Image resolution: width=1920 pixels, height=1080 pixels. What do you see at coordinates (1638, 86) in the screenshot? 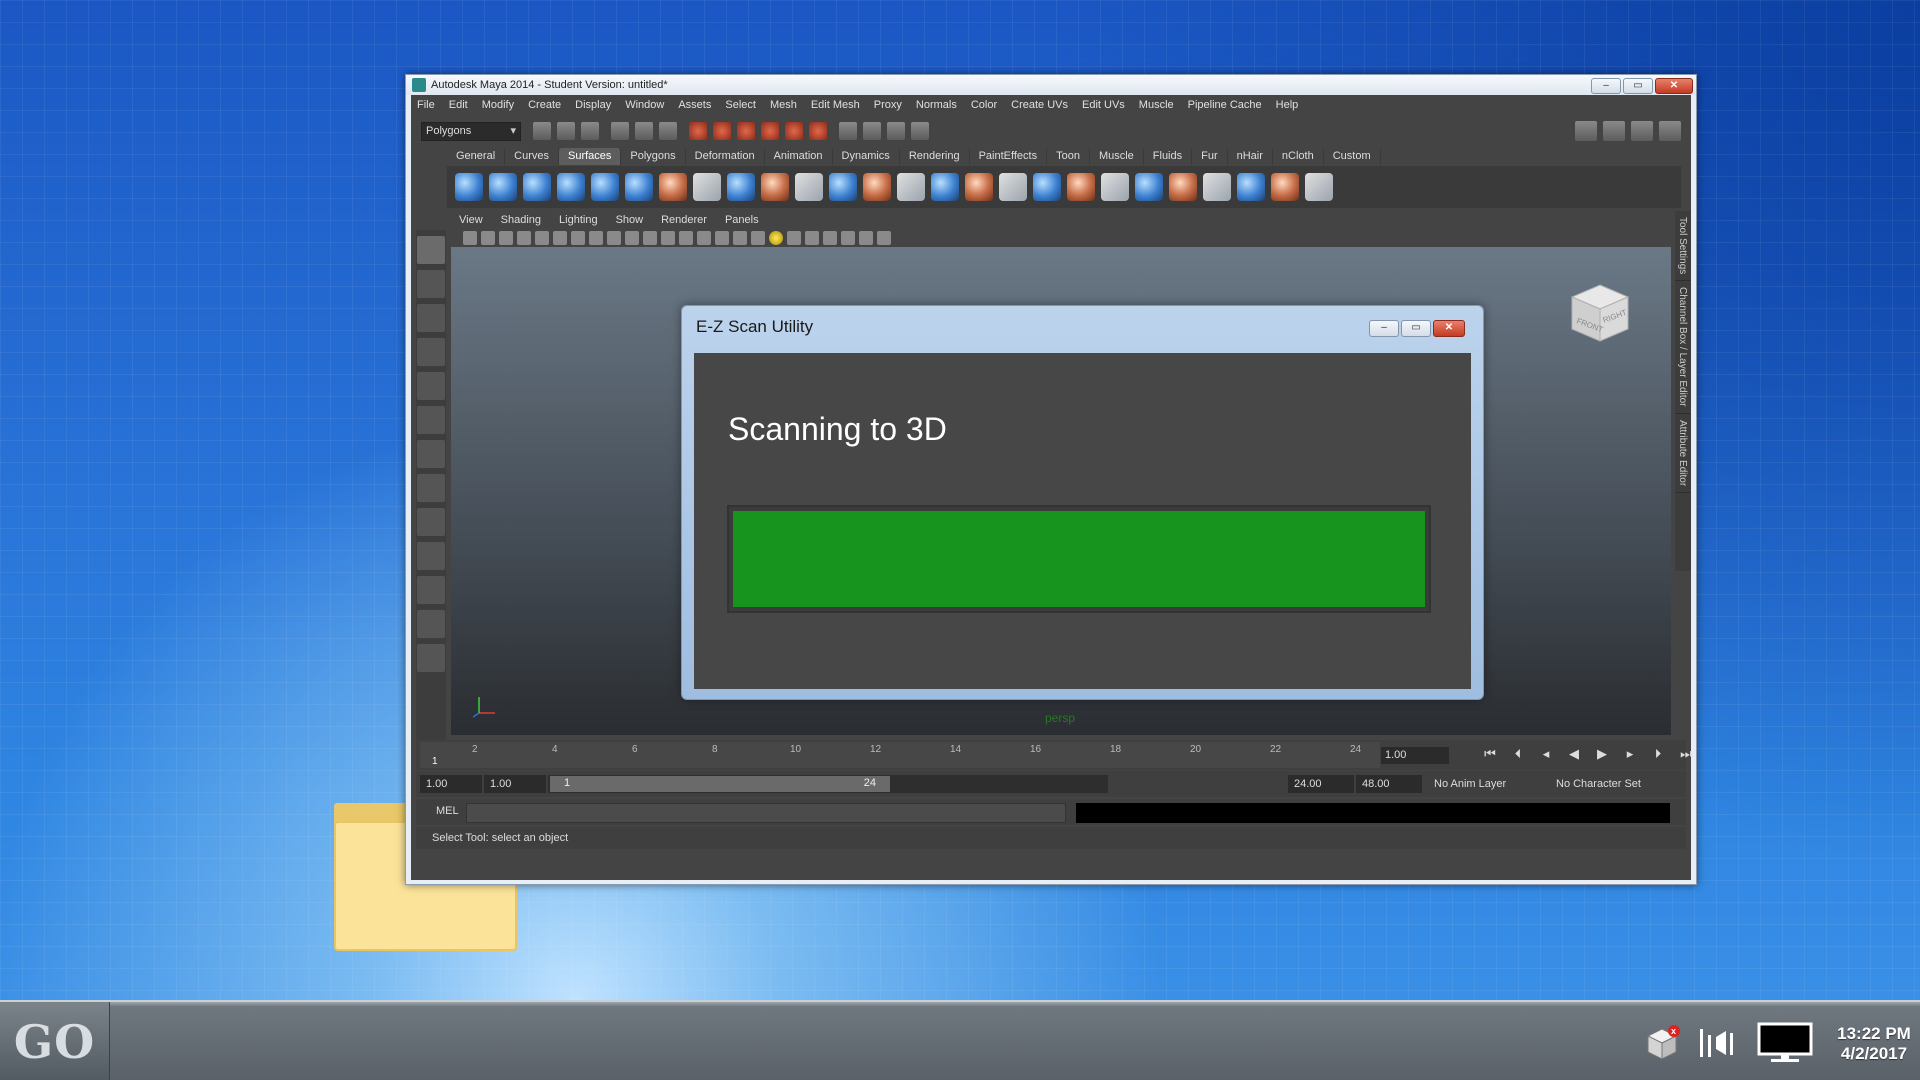
I see `maximize-button: ▭` at bounding box center [1638, 86].